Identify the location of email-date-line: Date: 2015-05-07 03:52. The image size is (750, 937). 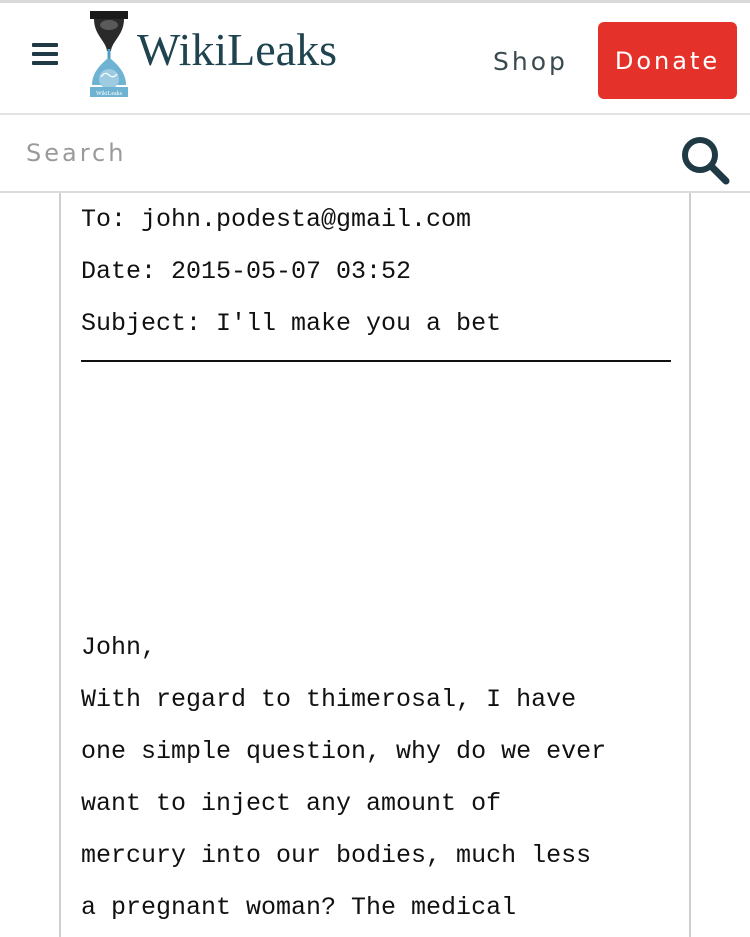
(246, 271).